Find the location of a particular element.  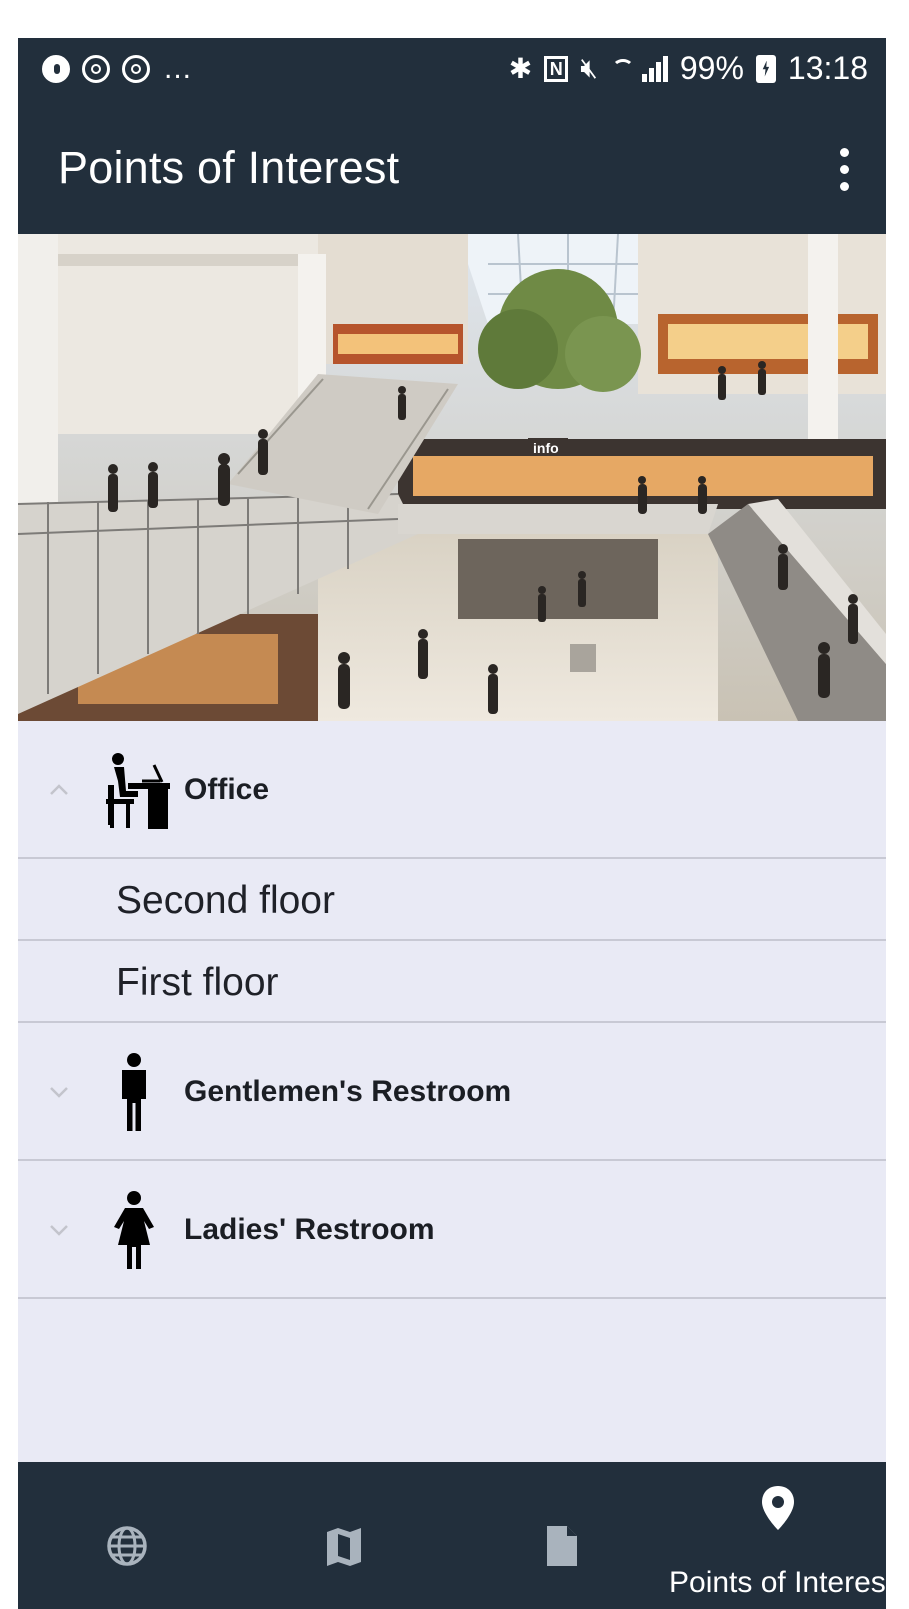

music-notification-icon is located at coordinates (56, 69).